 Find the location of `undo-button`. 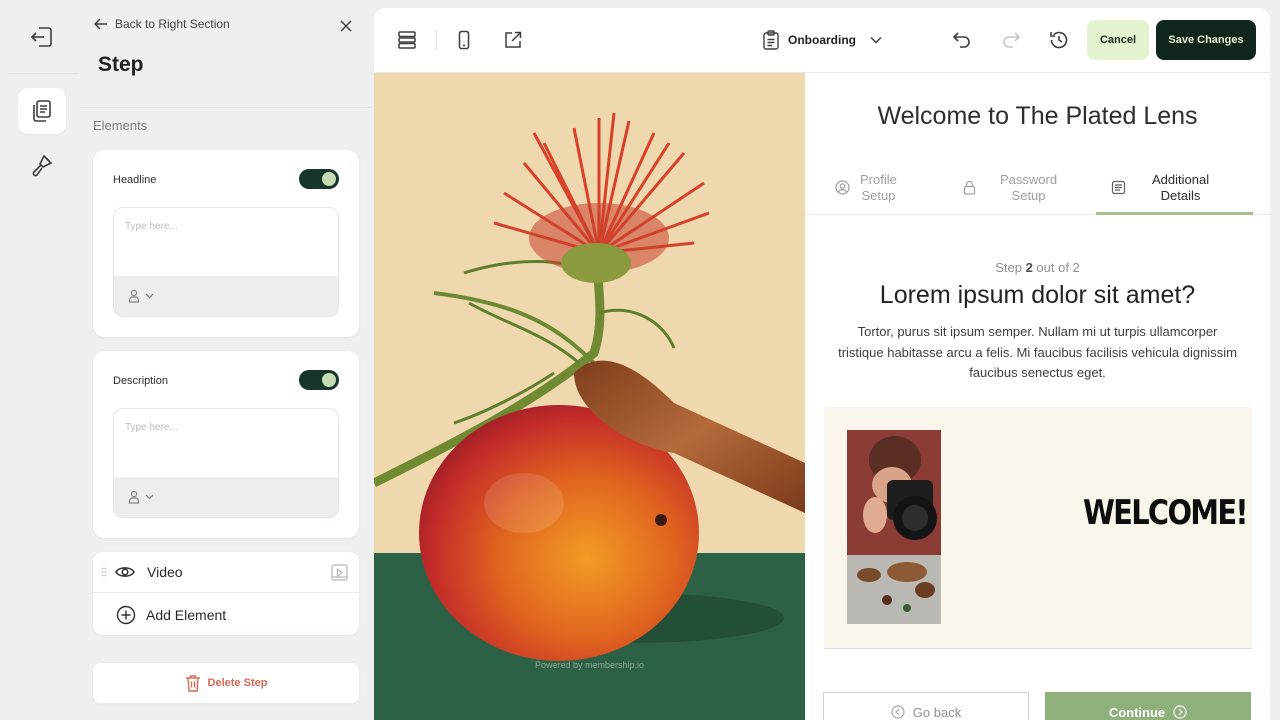

undo-button is located at coordinates (962, 40).